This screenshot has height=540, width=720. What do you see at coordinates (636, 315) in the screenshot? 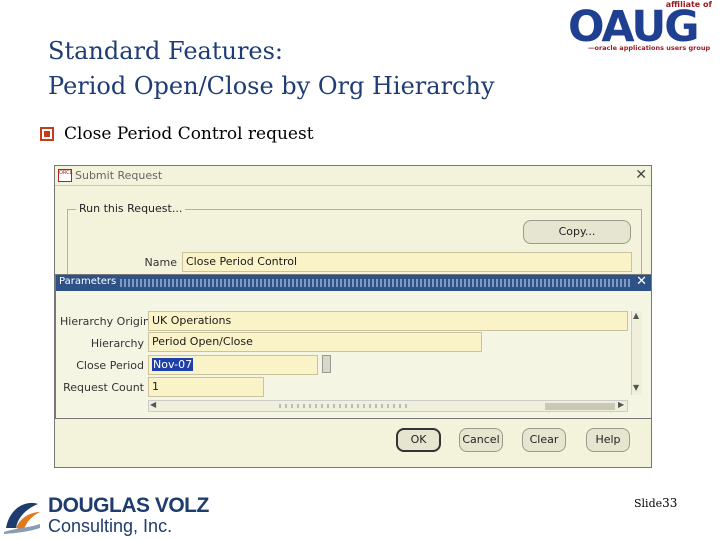
I see `scroll-up-icon: ▲` at bounding box center [636, 315].